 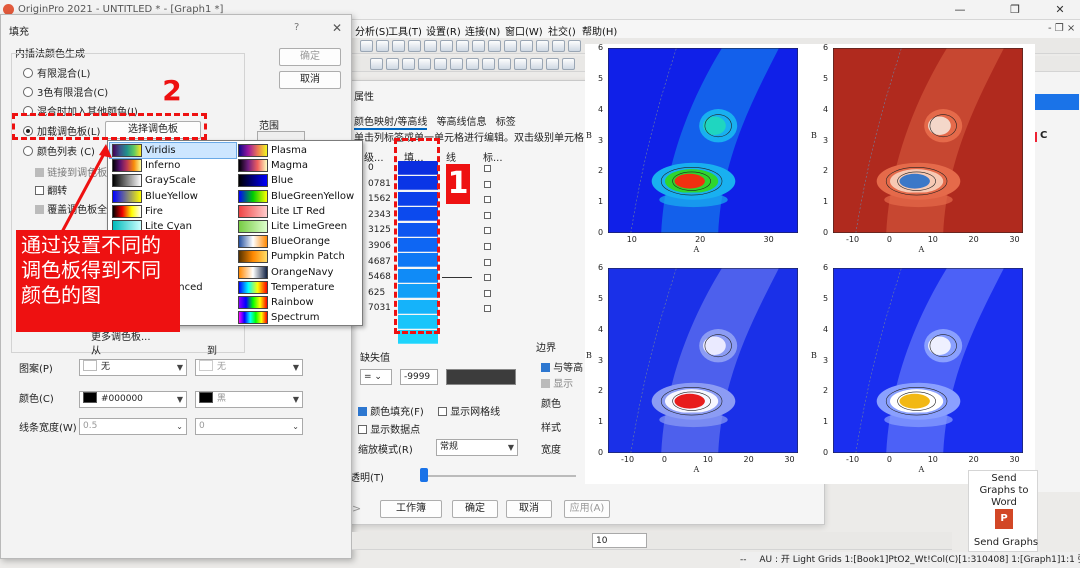 I want to click on menu-analysis: 分析(S), so click(x=372, y=30).